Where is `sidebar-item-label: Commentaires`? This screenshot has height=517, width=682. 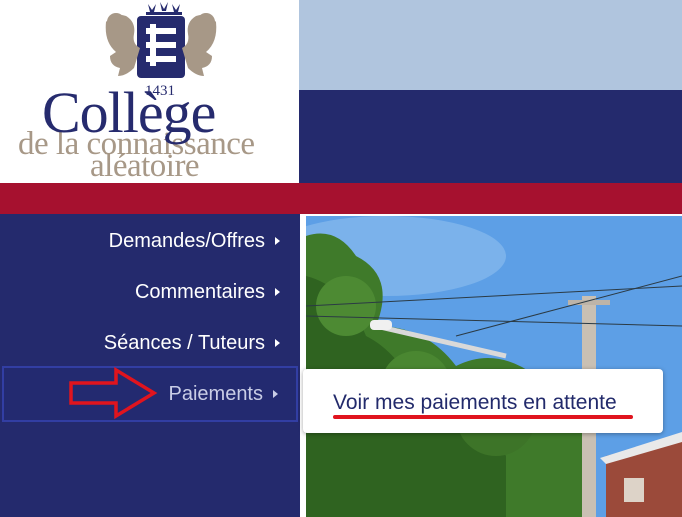
sidebar-item-label: Commentaires is located at coordinates (199, 291).